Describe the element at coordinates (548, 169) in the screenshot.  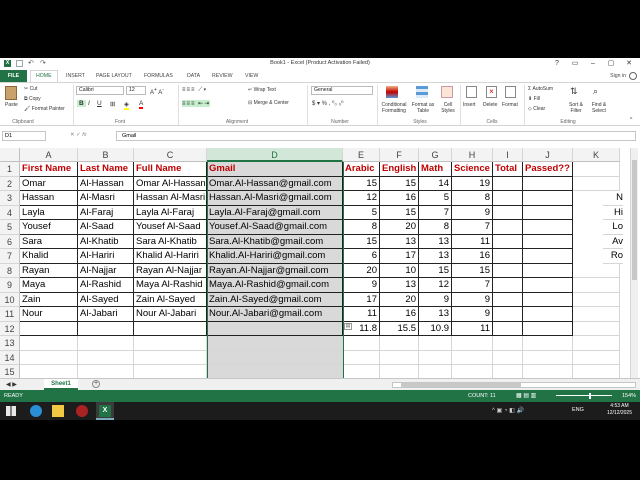
I see `cell-j1: Passed??` at that location.